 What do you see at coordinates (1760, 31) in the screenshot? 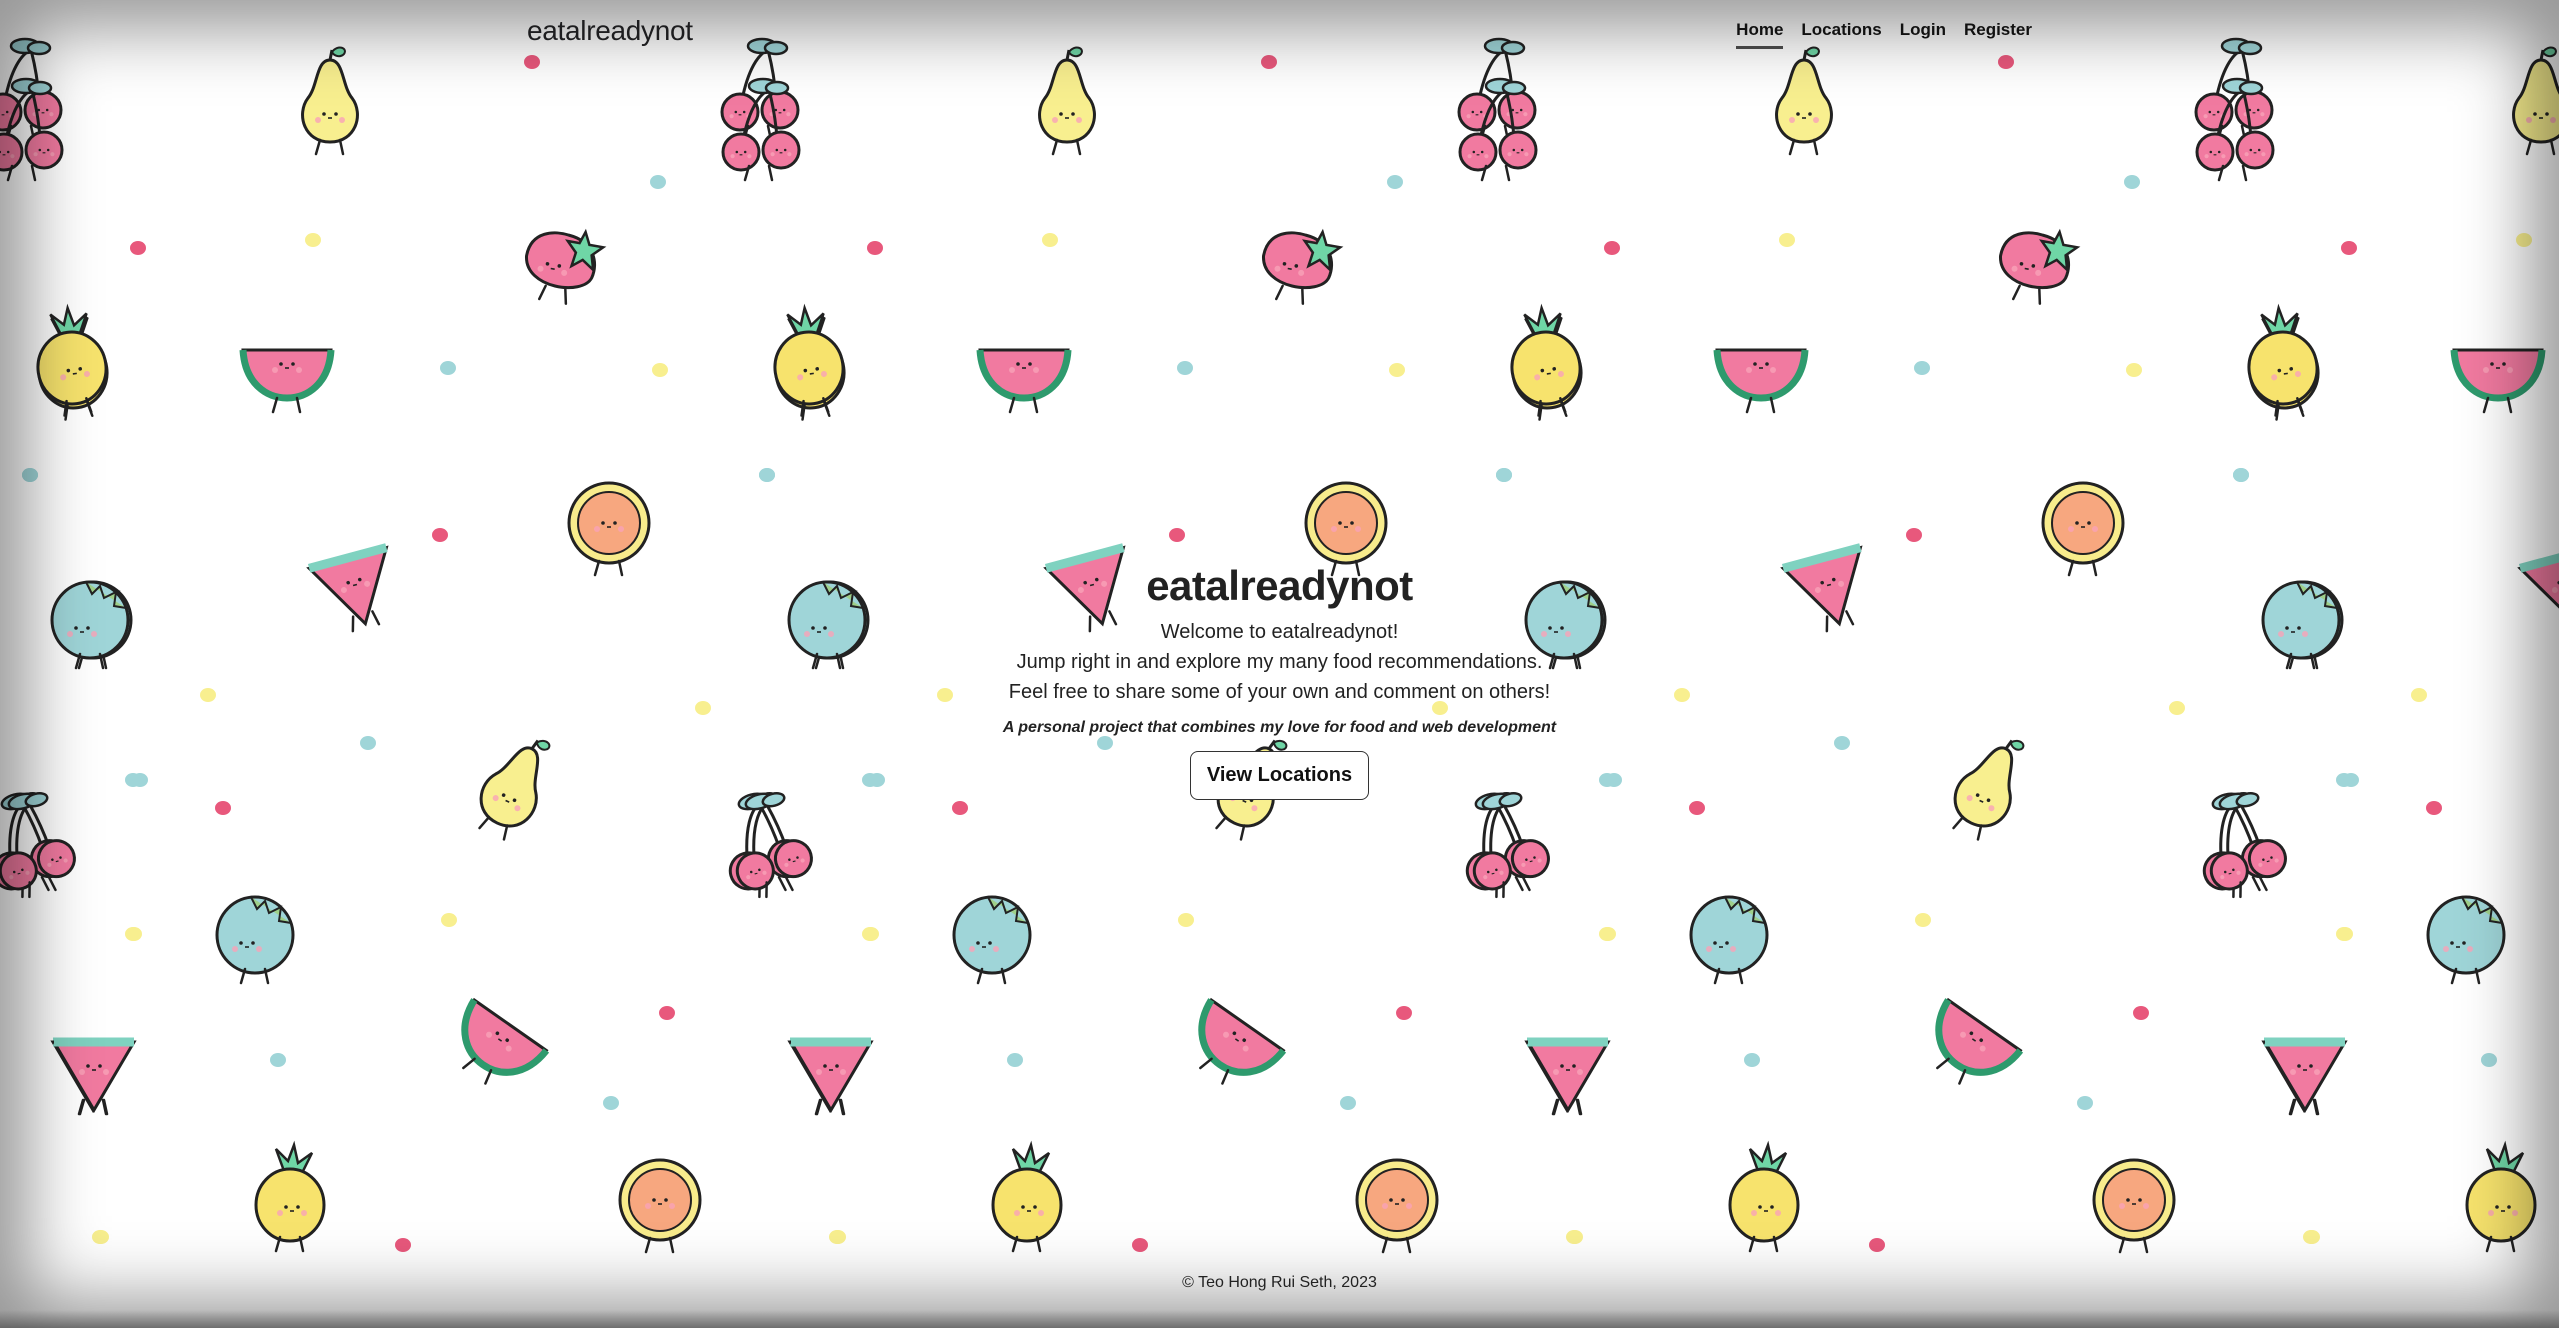
I see `nav-home-link: Home` at bounding box center [1760, 31].